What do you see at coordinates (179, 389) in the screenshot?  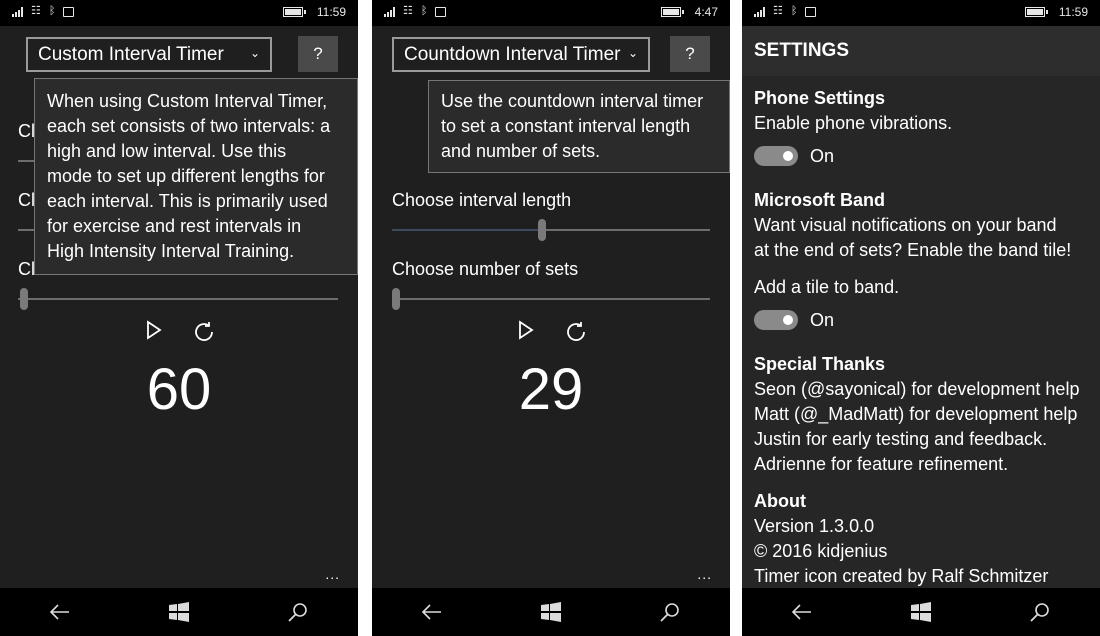 I see `countdown-display: 60` at bounding box center [179, 389].